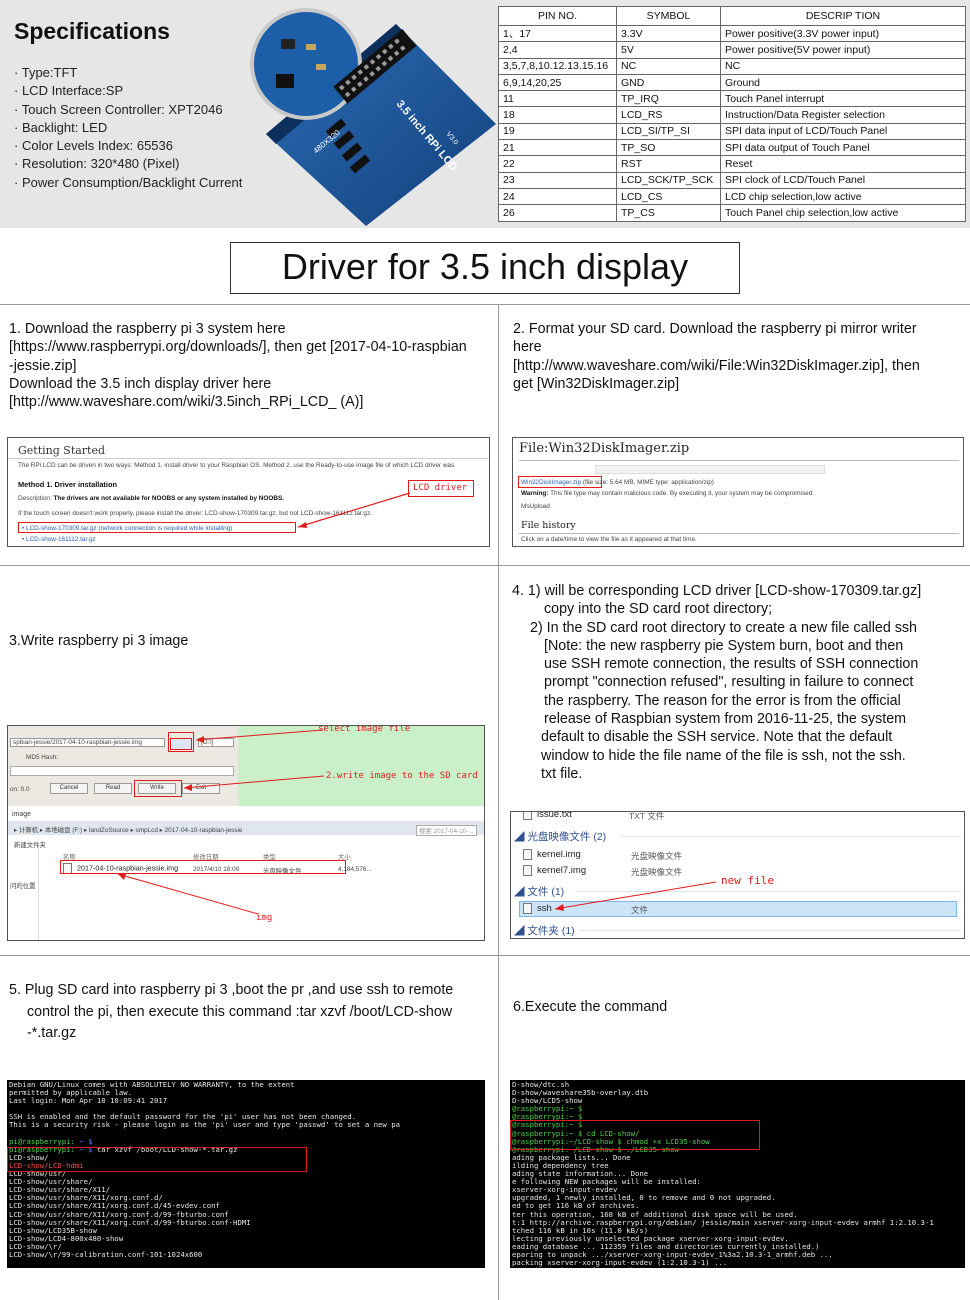 The width and height of the screenshot is (970, 1300). I want to click on pin-description: SPI clock of LCD/Touch Panel, so click(843, 180).